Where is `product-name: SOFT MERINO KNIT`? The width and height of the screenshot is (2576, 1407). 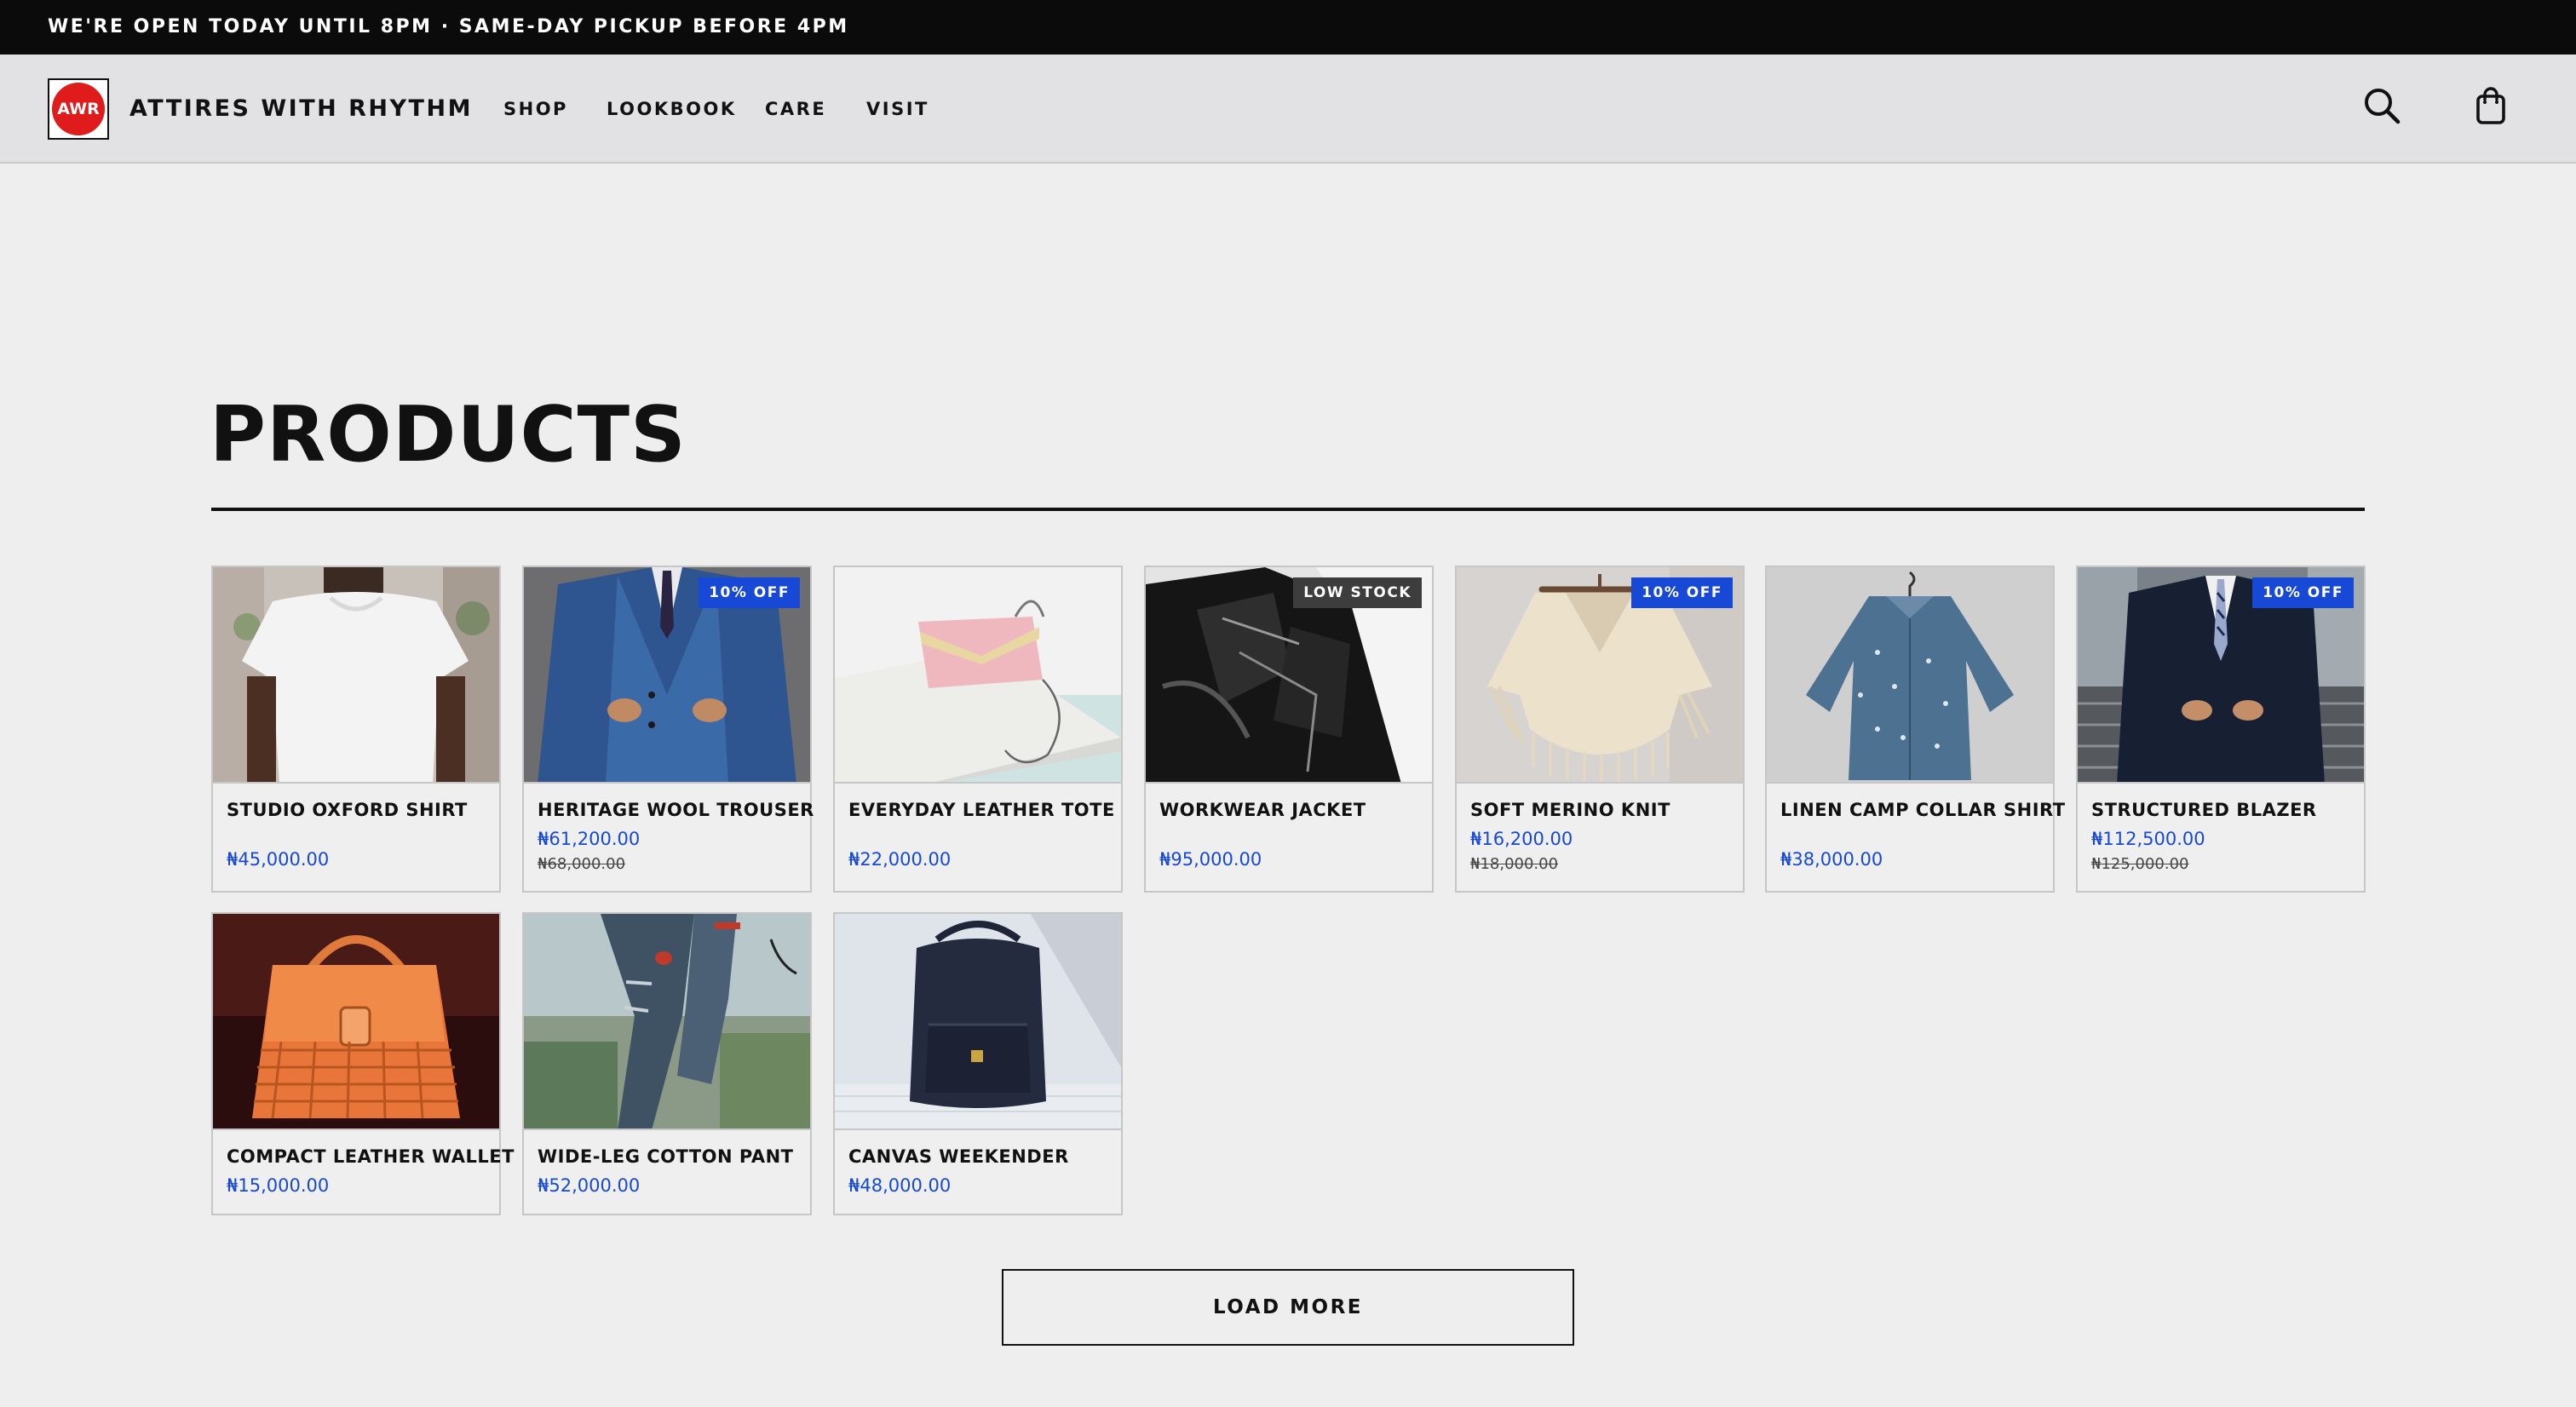 product-name: SOFT MERINO KNIT is located at coordinates (1570, 810).